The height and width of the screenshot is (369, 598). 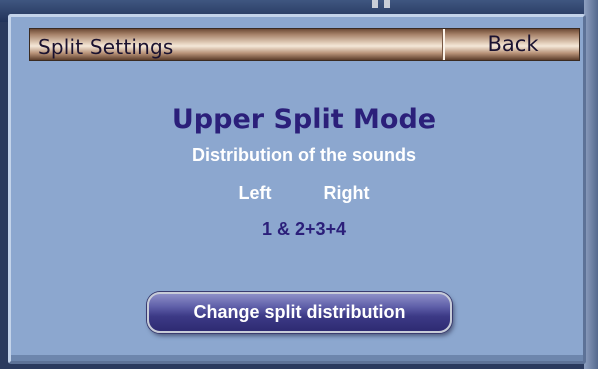 What do you see at coordinates (304, 119) in the screenshot?
I see `split-mode-title: Upper Split Mode` at bounding box center [304, 119].